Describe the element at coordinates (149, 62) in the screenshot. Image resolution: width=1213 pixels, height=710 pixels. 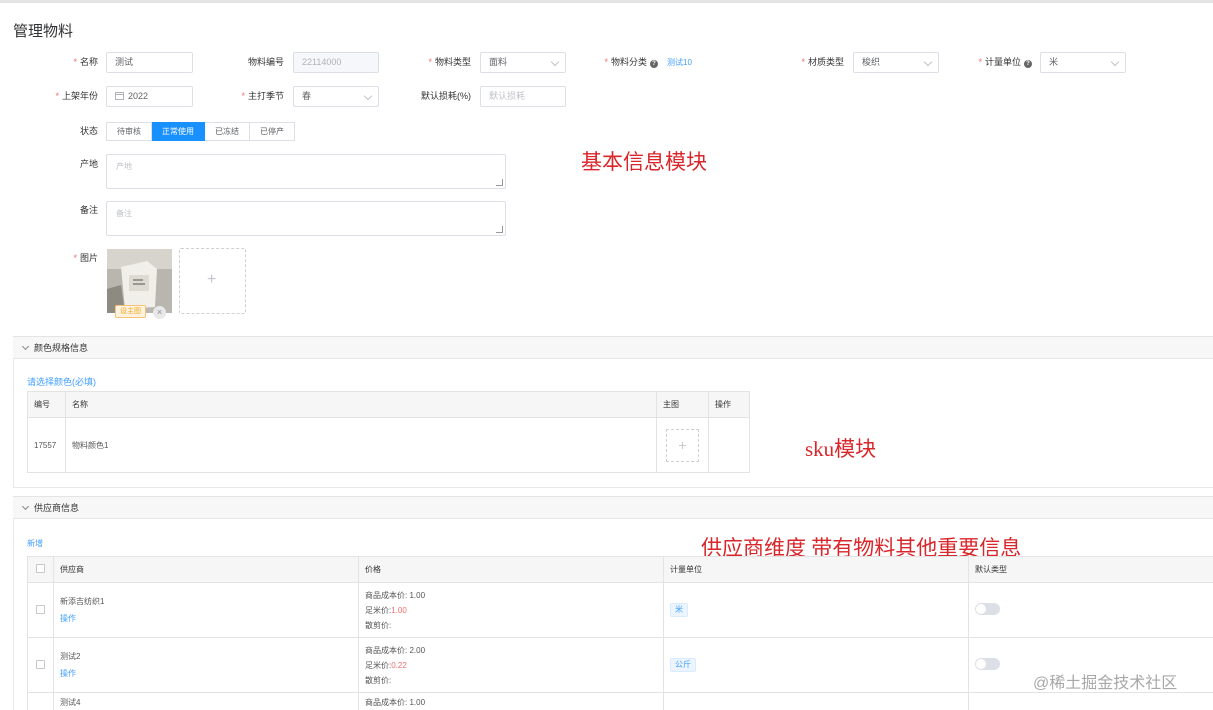
I see `name-input: 测试` at that location.